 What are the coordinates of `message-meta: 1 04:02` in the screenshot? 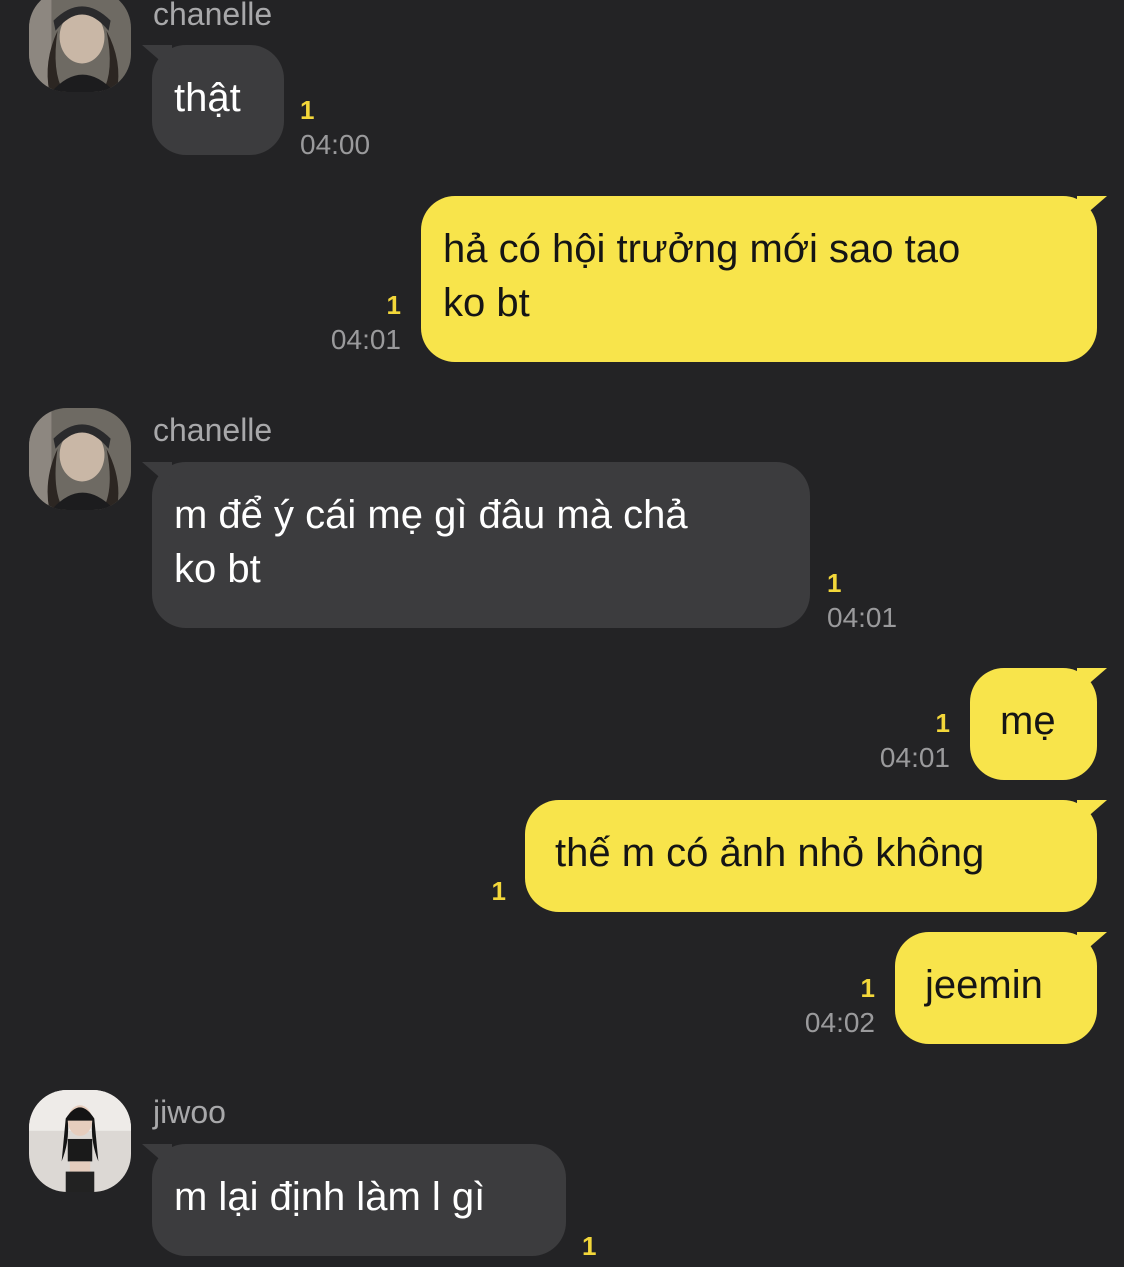 It's located at (840, 1006).